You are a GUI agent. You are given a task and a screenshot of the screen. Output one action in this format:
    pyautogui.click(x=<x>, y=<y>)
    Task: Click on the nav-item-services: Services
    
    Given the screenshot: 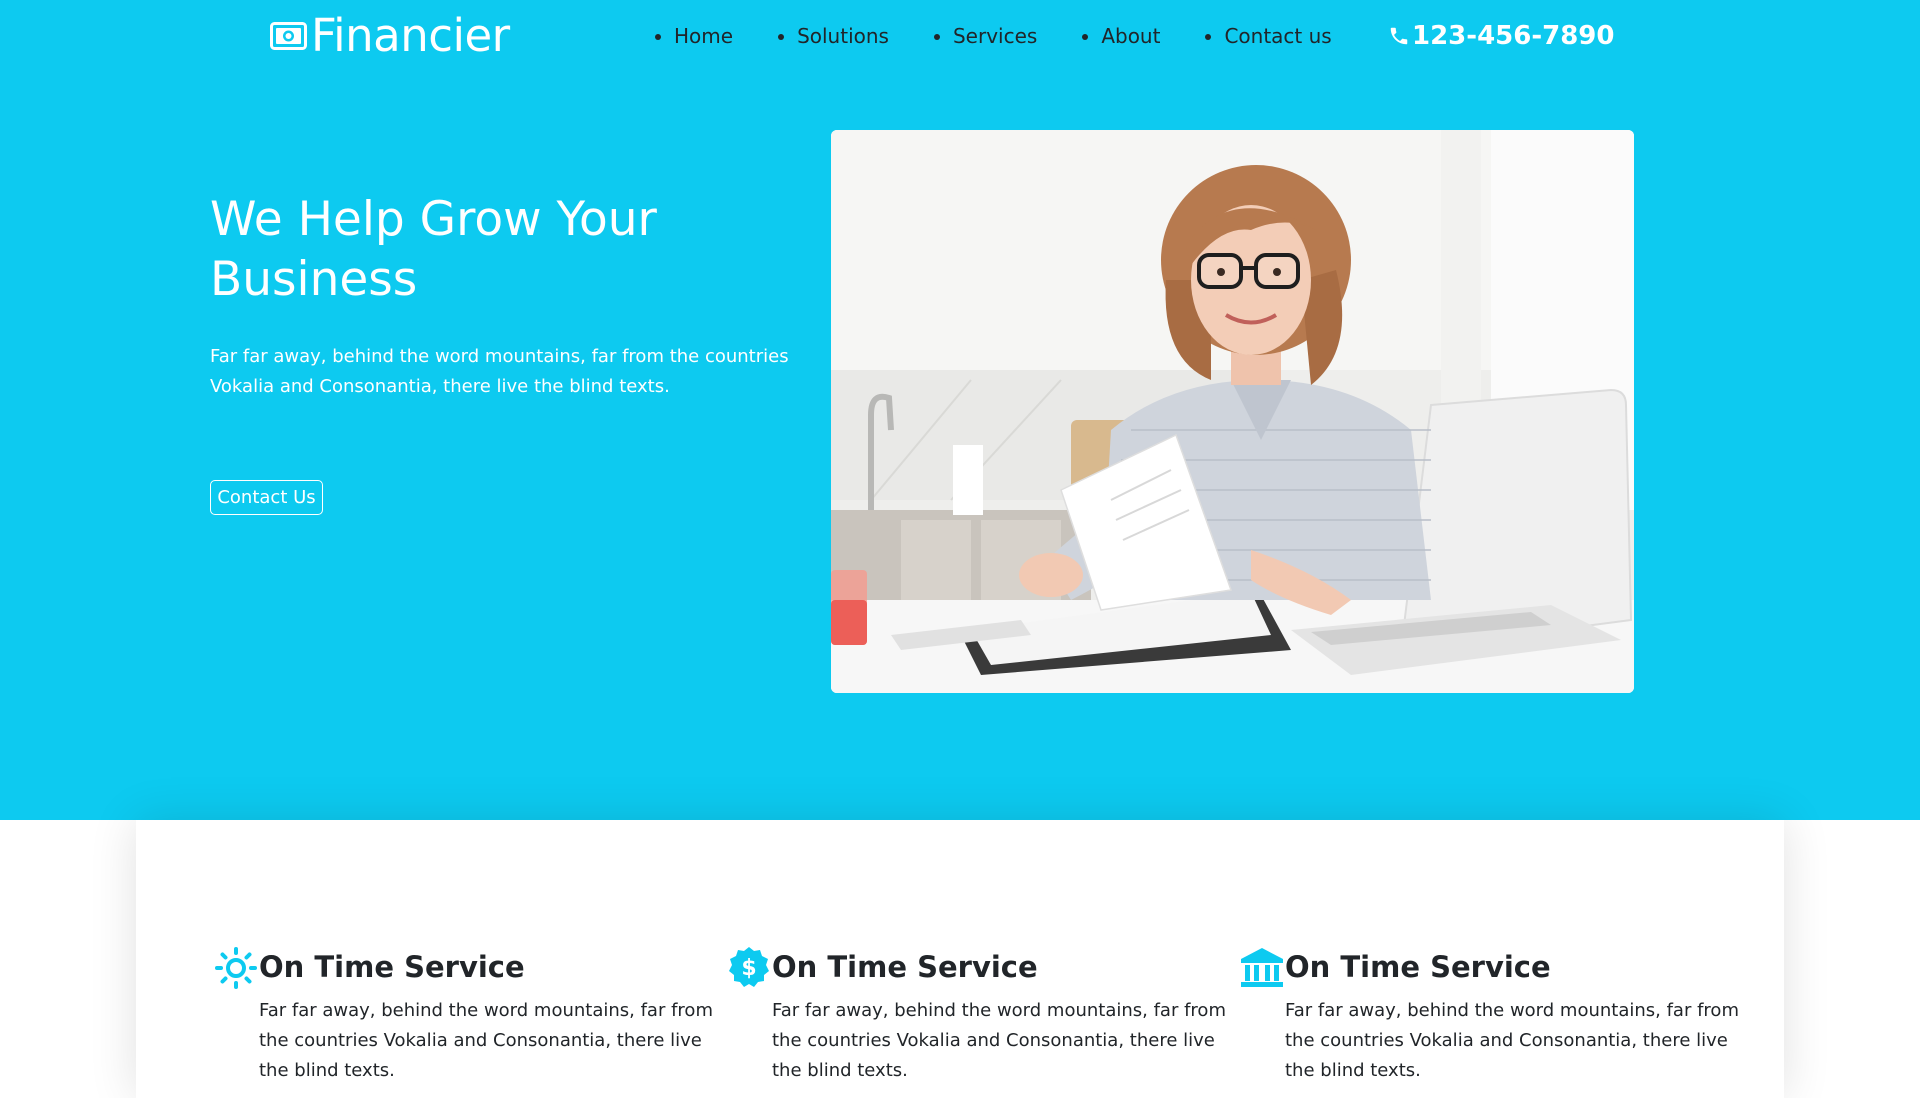 What is the action you would take?
    pyautogui.click(x=995, y=36)
    